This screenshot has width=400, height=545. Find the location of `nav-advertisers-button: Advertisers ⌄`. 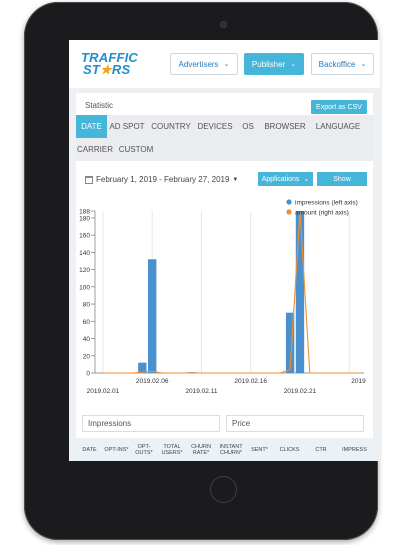

nav-advertisers-button: Advertisers ⌄ is located at coordinates (204, 64).